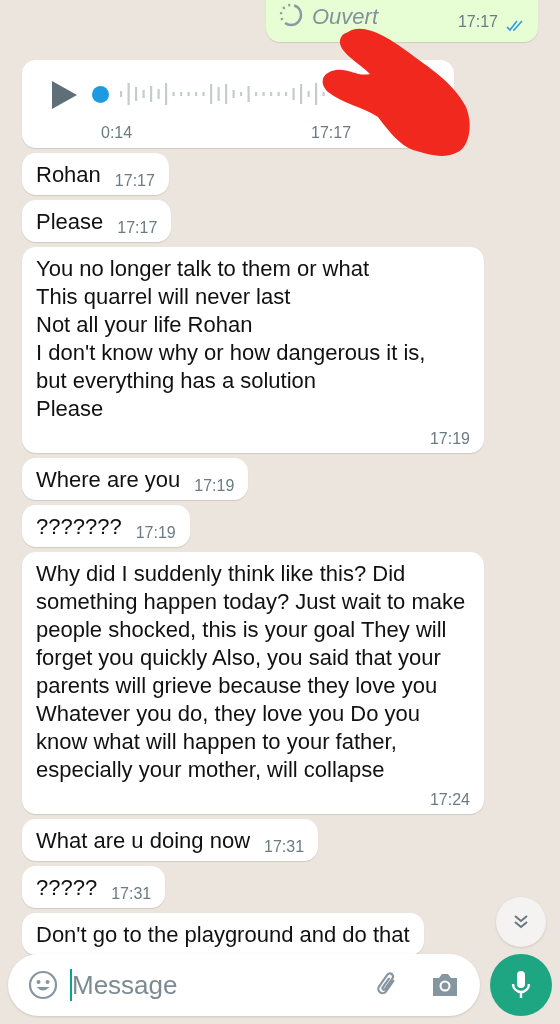 This screenshot has width=560, height=1024. Describe the element at coordinates (449, 800) in the screenshot. I see `message-time: 17:24` at that location.